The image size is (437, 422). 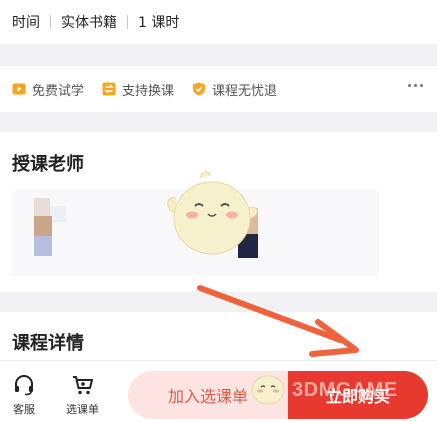 I want to click on guarantee-row: 免费试学 支持换课 课程无忧退, so click(x=218, y=89).